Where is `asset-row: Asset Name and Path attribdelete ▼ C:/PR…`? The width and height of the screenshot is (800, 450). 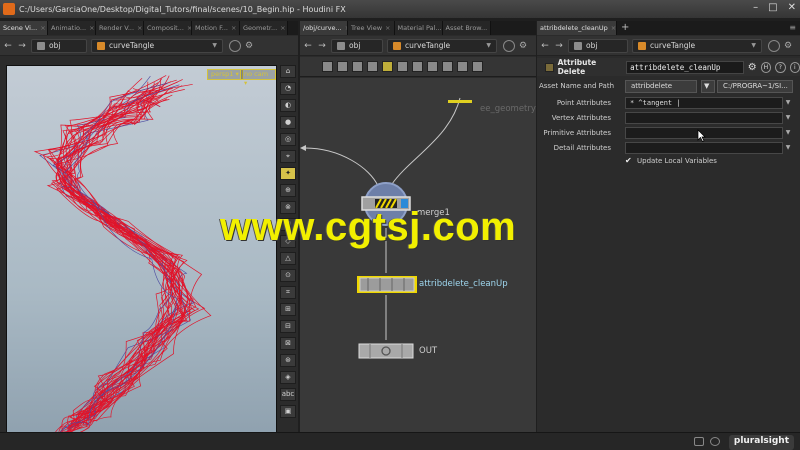
asset-row: Asset Name and Path attribdelete ▼ C:/PR… is located at coordinates (668, 86).